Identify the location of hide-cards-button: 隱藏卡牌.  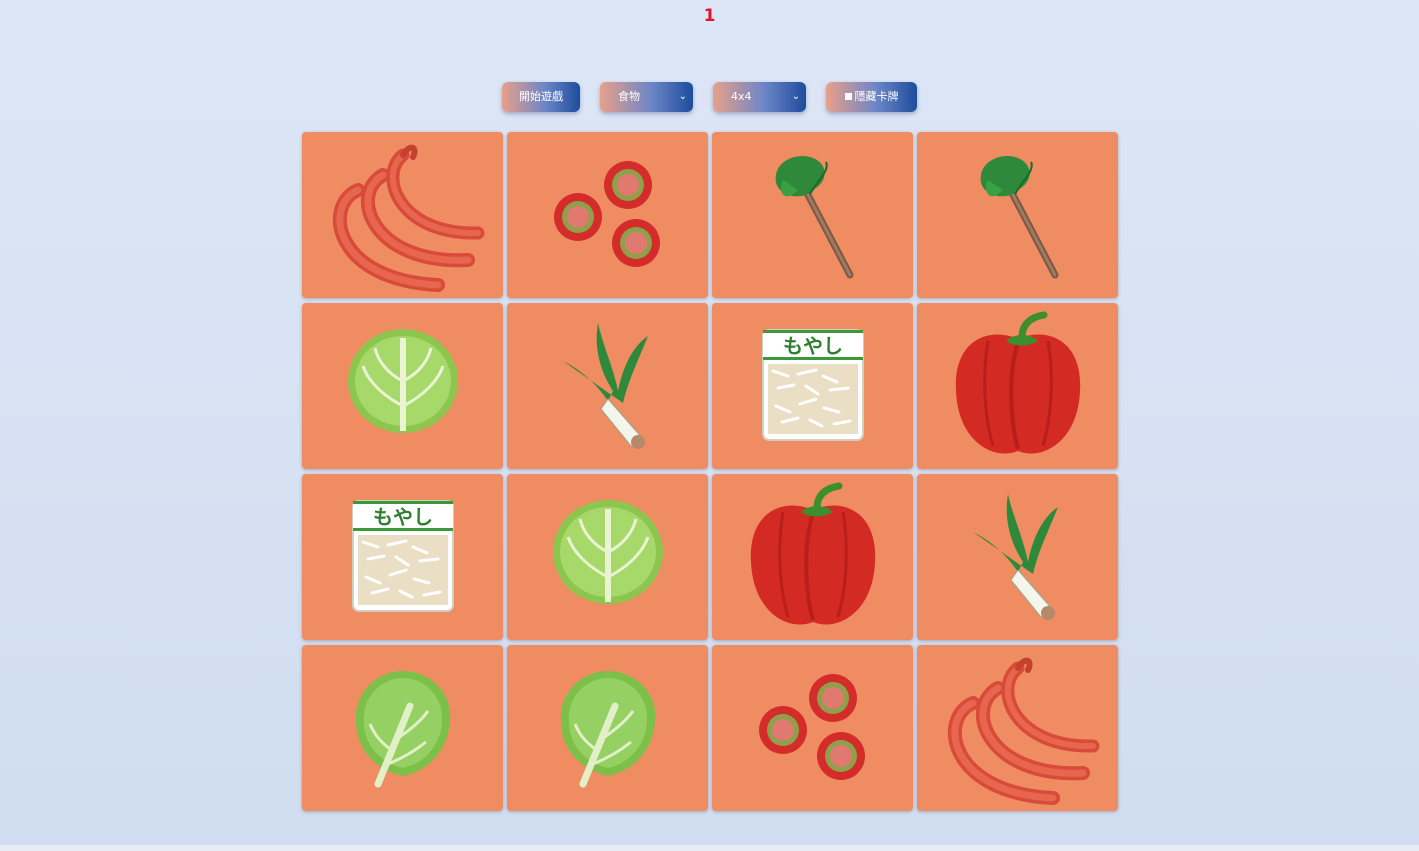
(871, 97).